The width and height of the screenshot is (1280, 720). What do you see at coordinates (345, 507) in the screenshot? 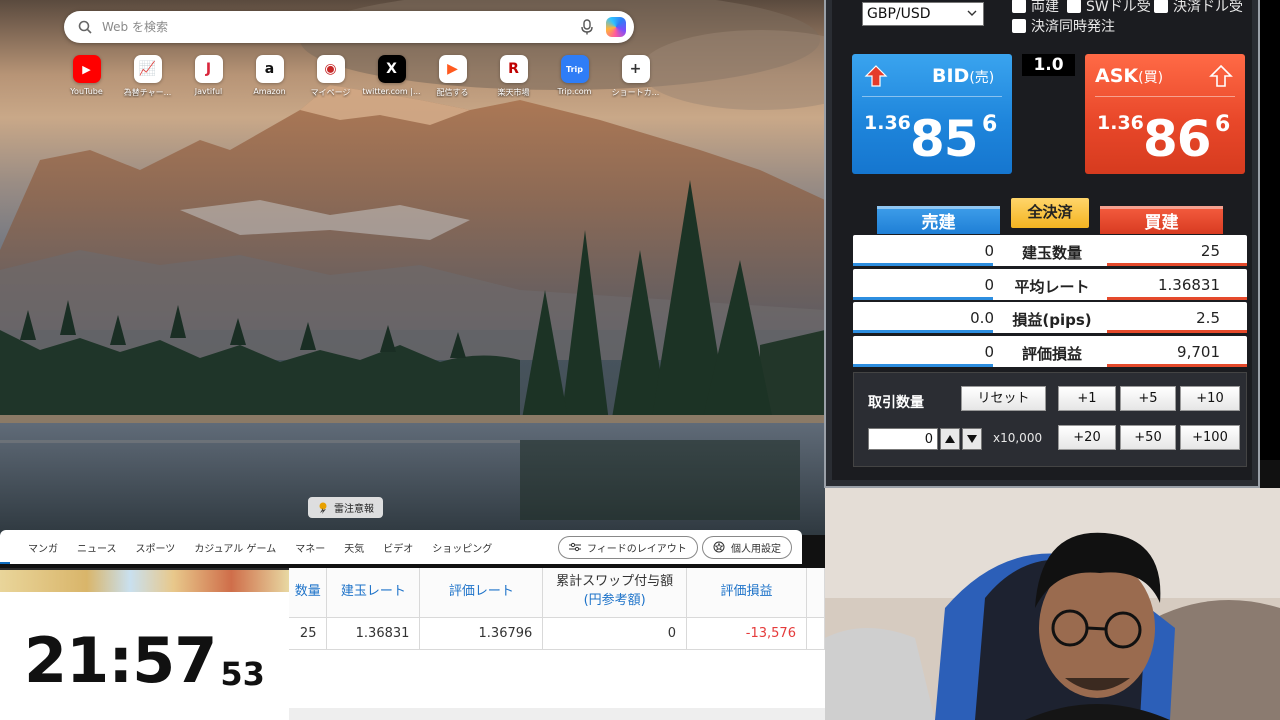
I see `weather-alert-chip: 雷注意報` at bounding box center [345, 507].